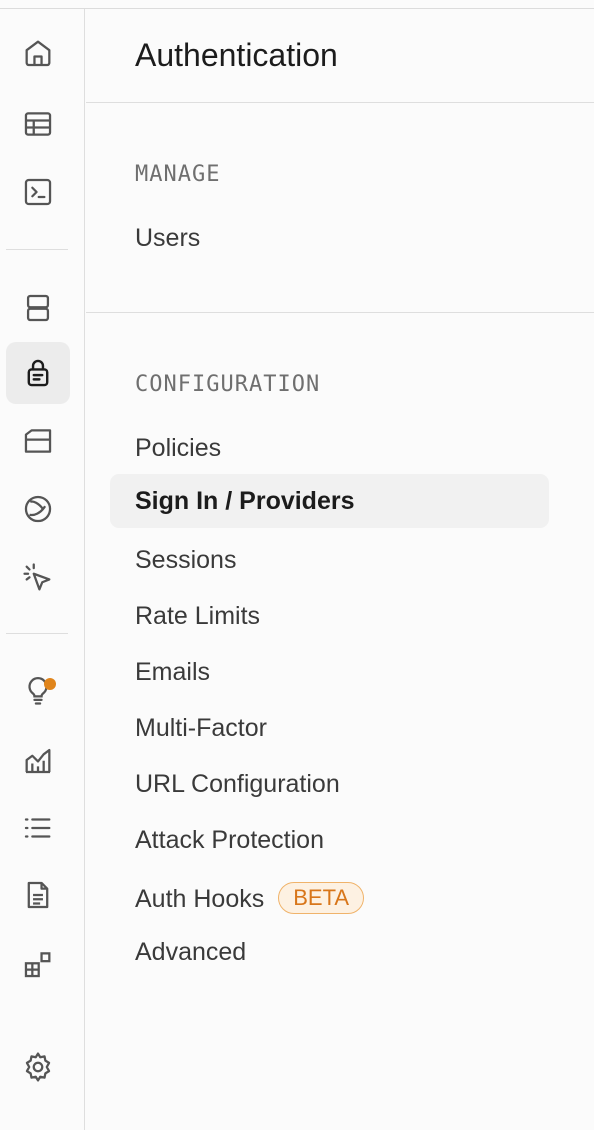  What do you see at coordinates (201, 728) in the screenshot?
I see `menu-item-multi-factor: Multi-Factor` at bounding box center [201, 728].